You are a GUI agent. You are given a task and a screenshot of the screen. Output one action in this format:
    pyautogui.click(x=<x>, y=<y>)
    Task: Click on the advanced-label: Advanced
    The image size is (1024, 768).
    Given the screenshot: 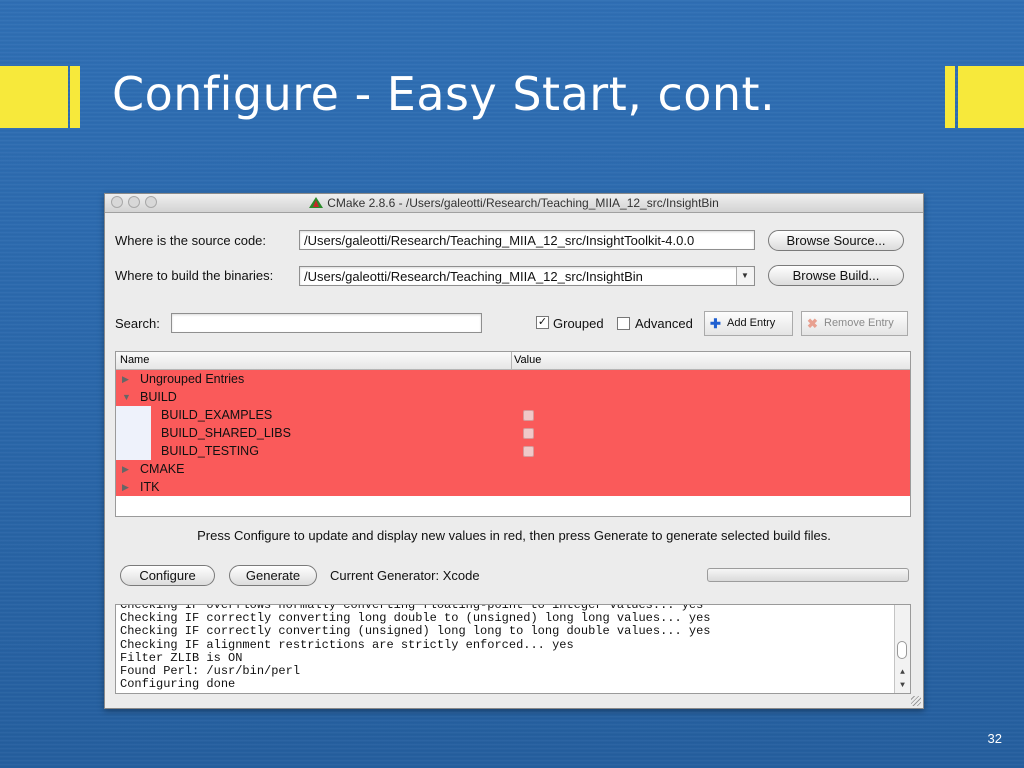 What is the action you would take?
    pyautogui.click(x=664, y=323)
    